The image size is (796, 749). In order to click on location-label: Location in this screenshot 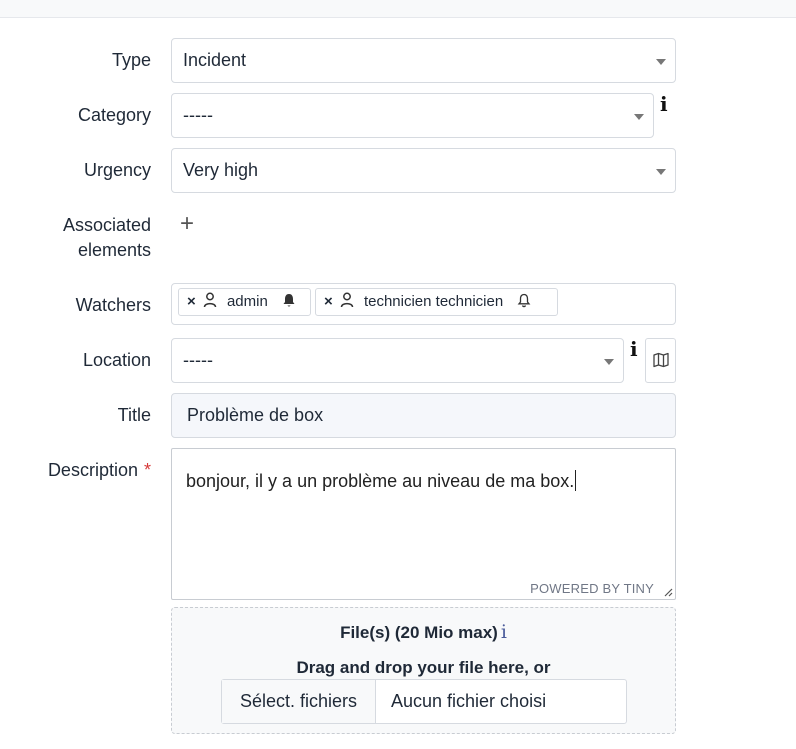, I will do `click(116, 360)`.